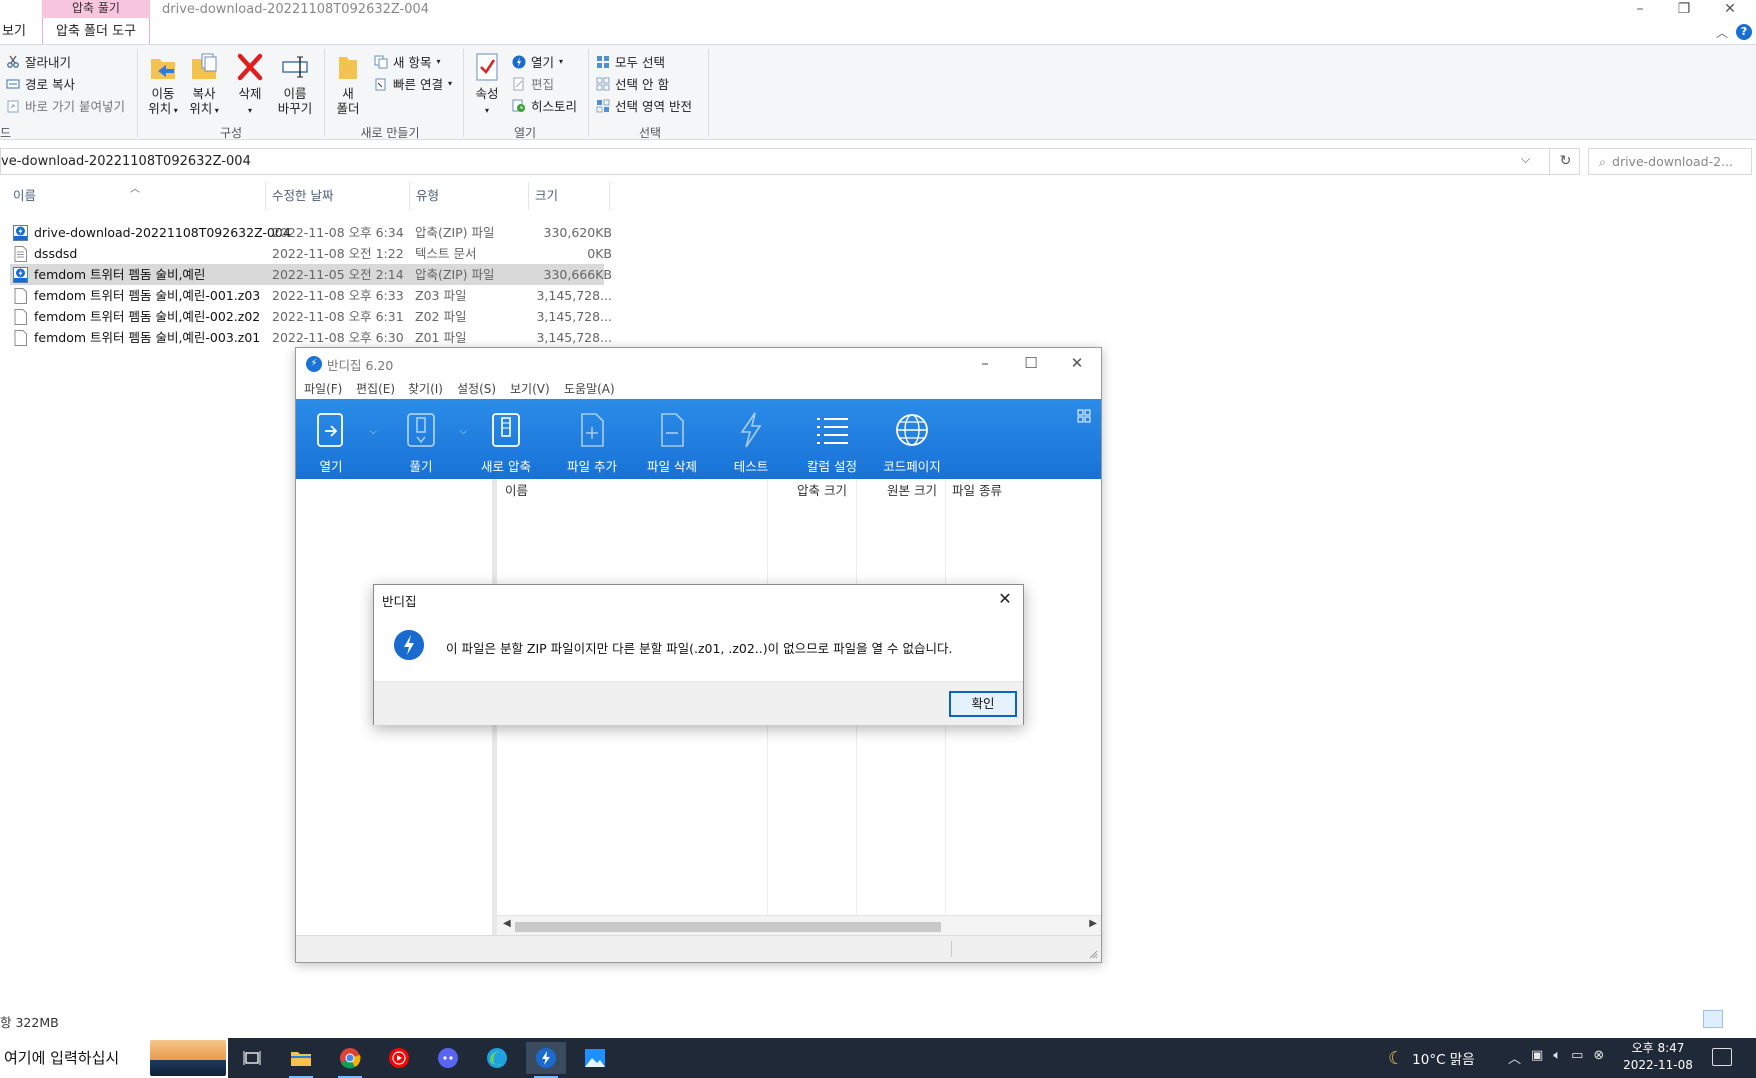 The image size is (1756, 1078). Describe the element at coordinates (476, 388) in the screenshot. I see `menu-settings: 설정(S)` at that location.